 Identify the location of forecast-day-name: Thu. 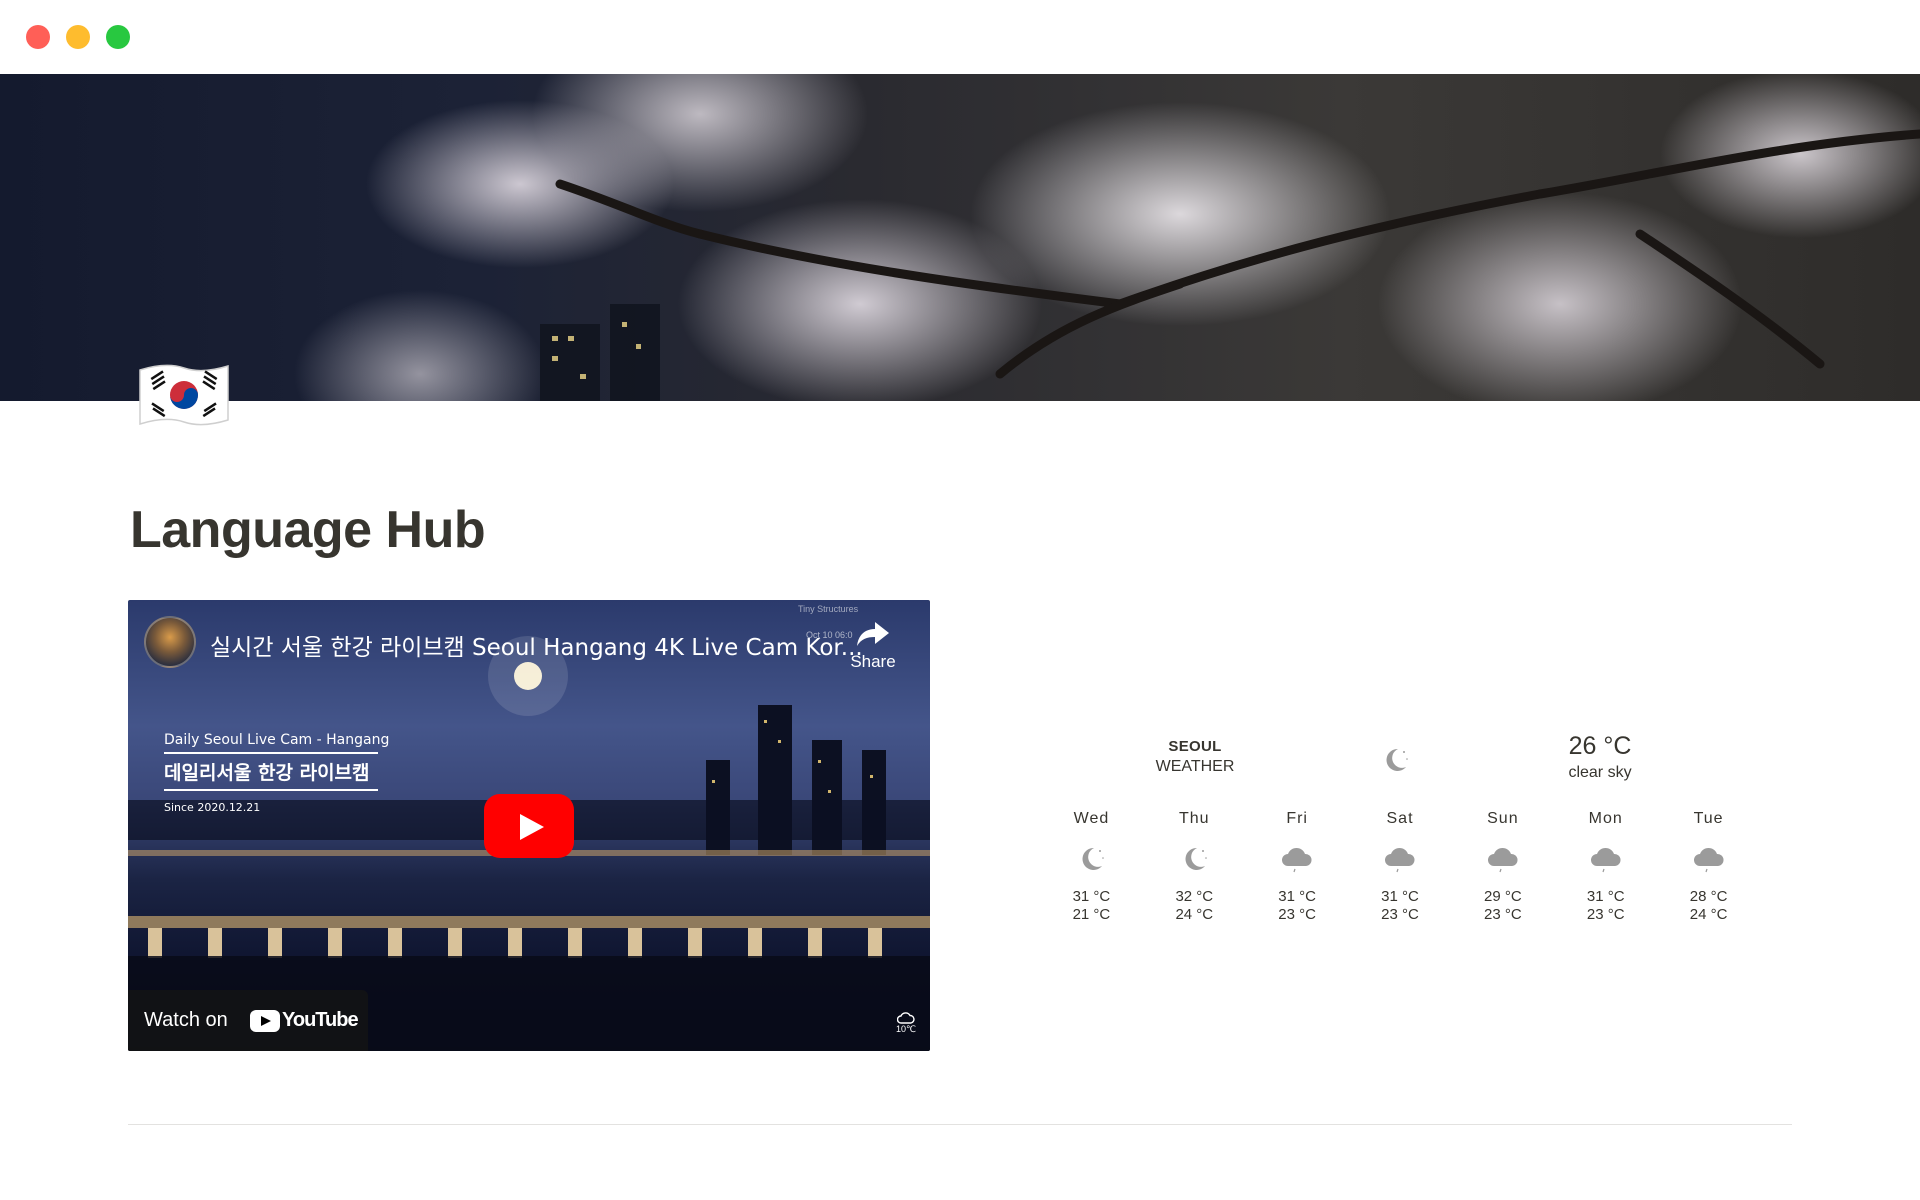
(1194, 818).